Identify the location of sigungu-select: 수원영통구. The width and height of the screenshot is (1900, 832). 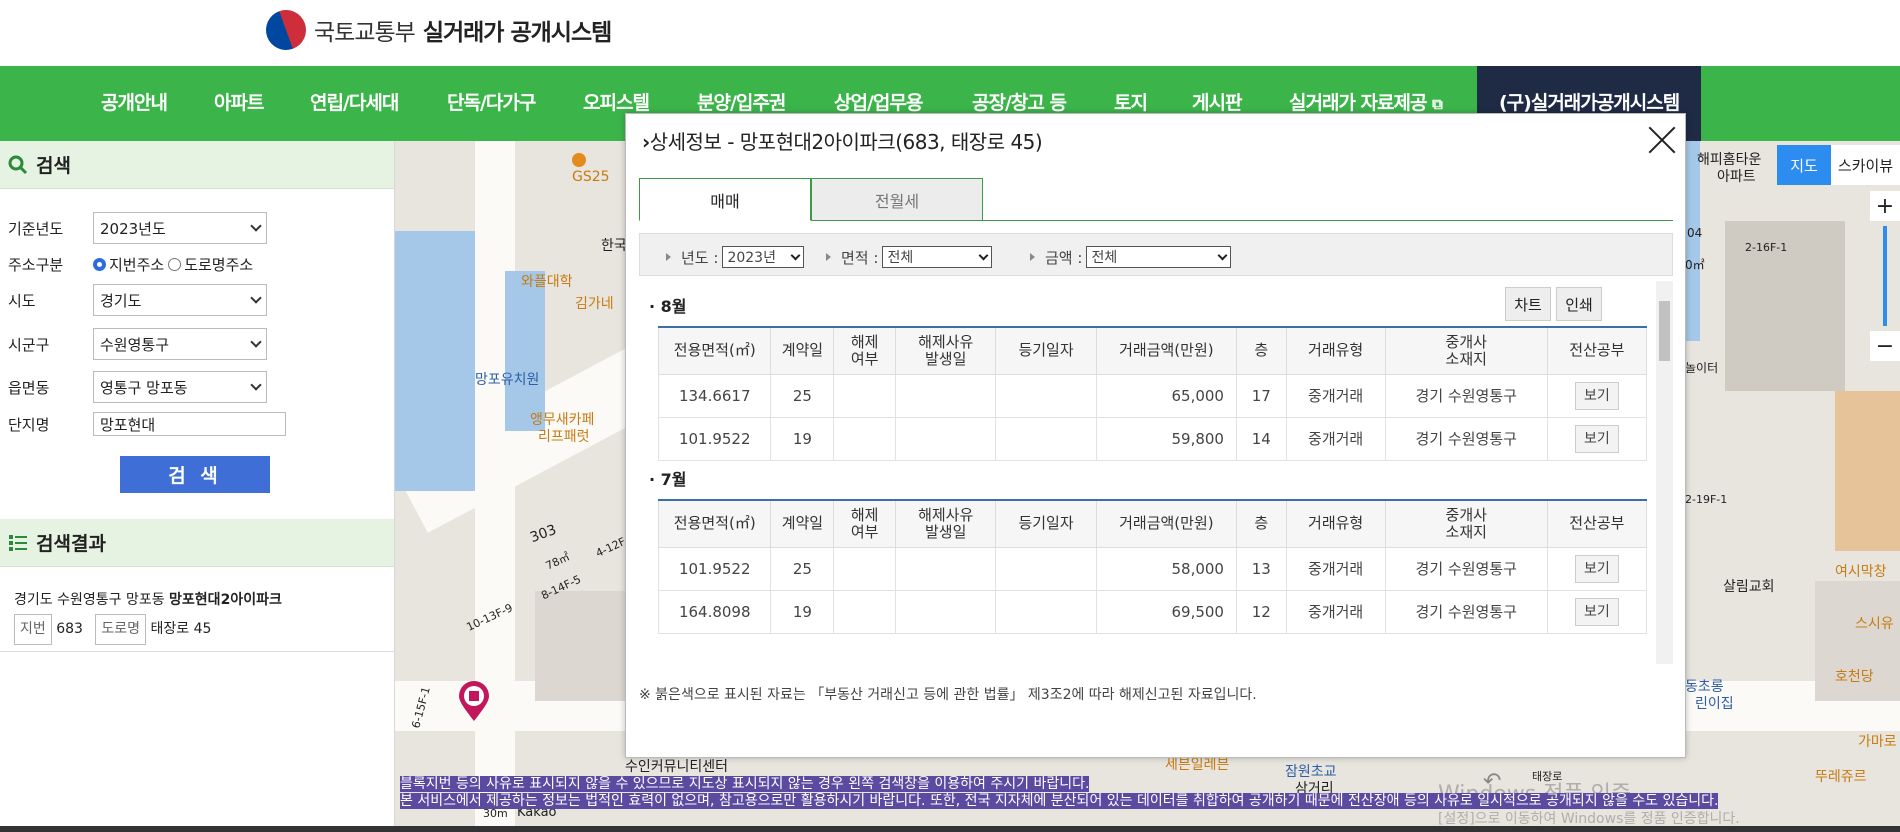
(180, 344).